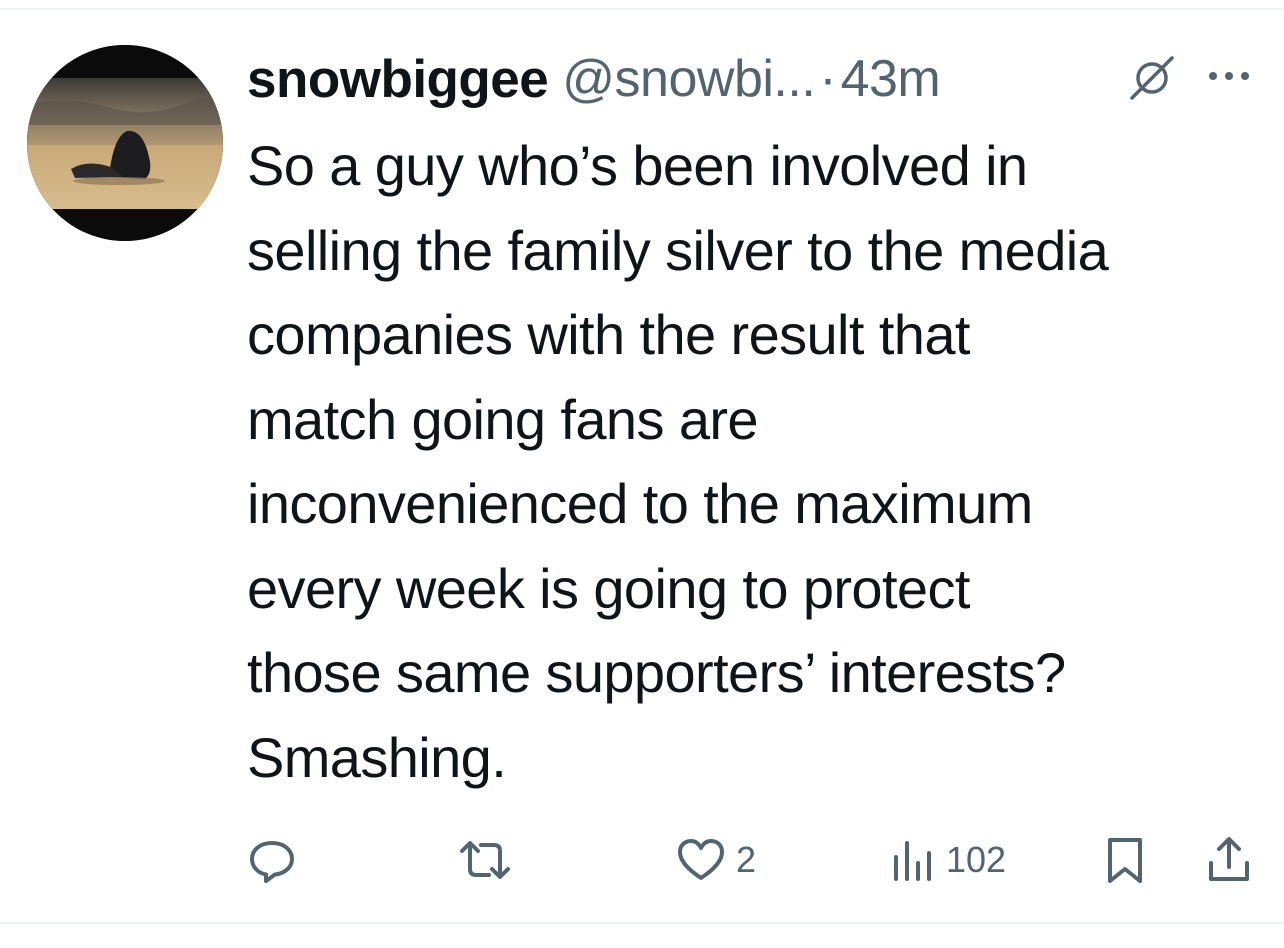  What do you see at coordinates (398, 79) in the screenshot?
I see `display-name: snowbiggee` at bounding box center [398, 79].